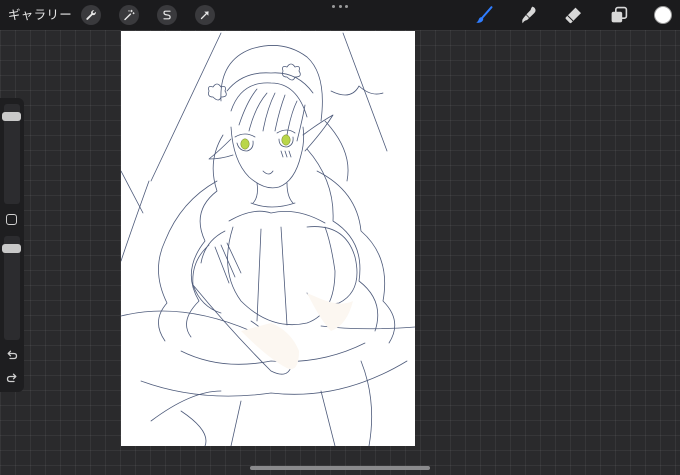 The width and height of the screenshot is (680, 475). I want to click on smudge-icon, so click(529, 15).